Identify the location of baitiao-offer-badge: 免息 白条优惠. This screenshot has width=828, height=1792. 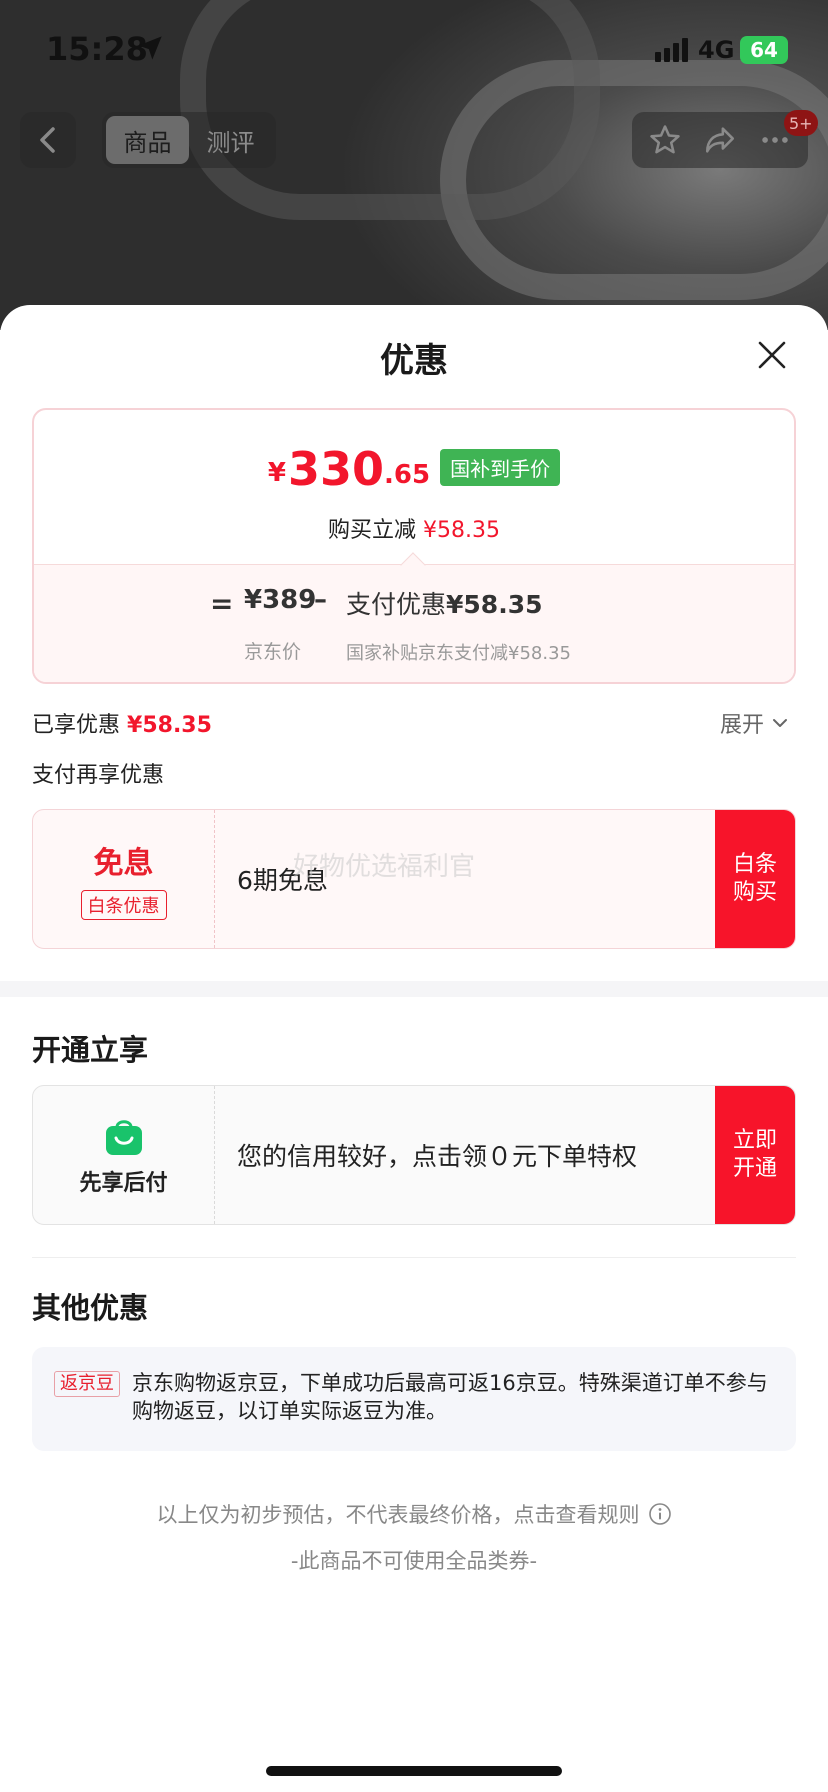
(124, 879).